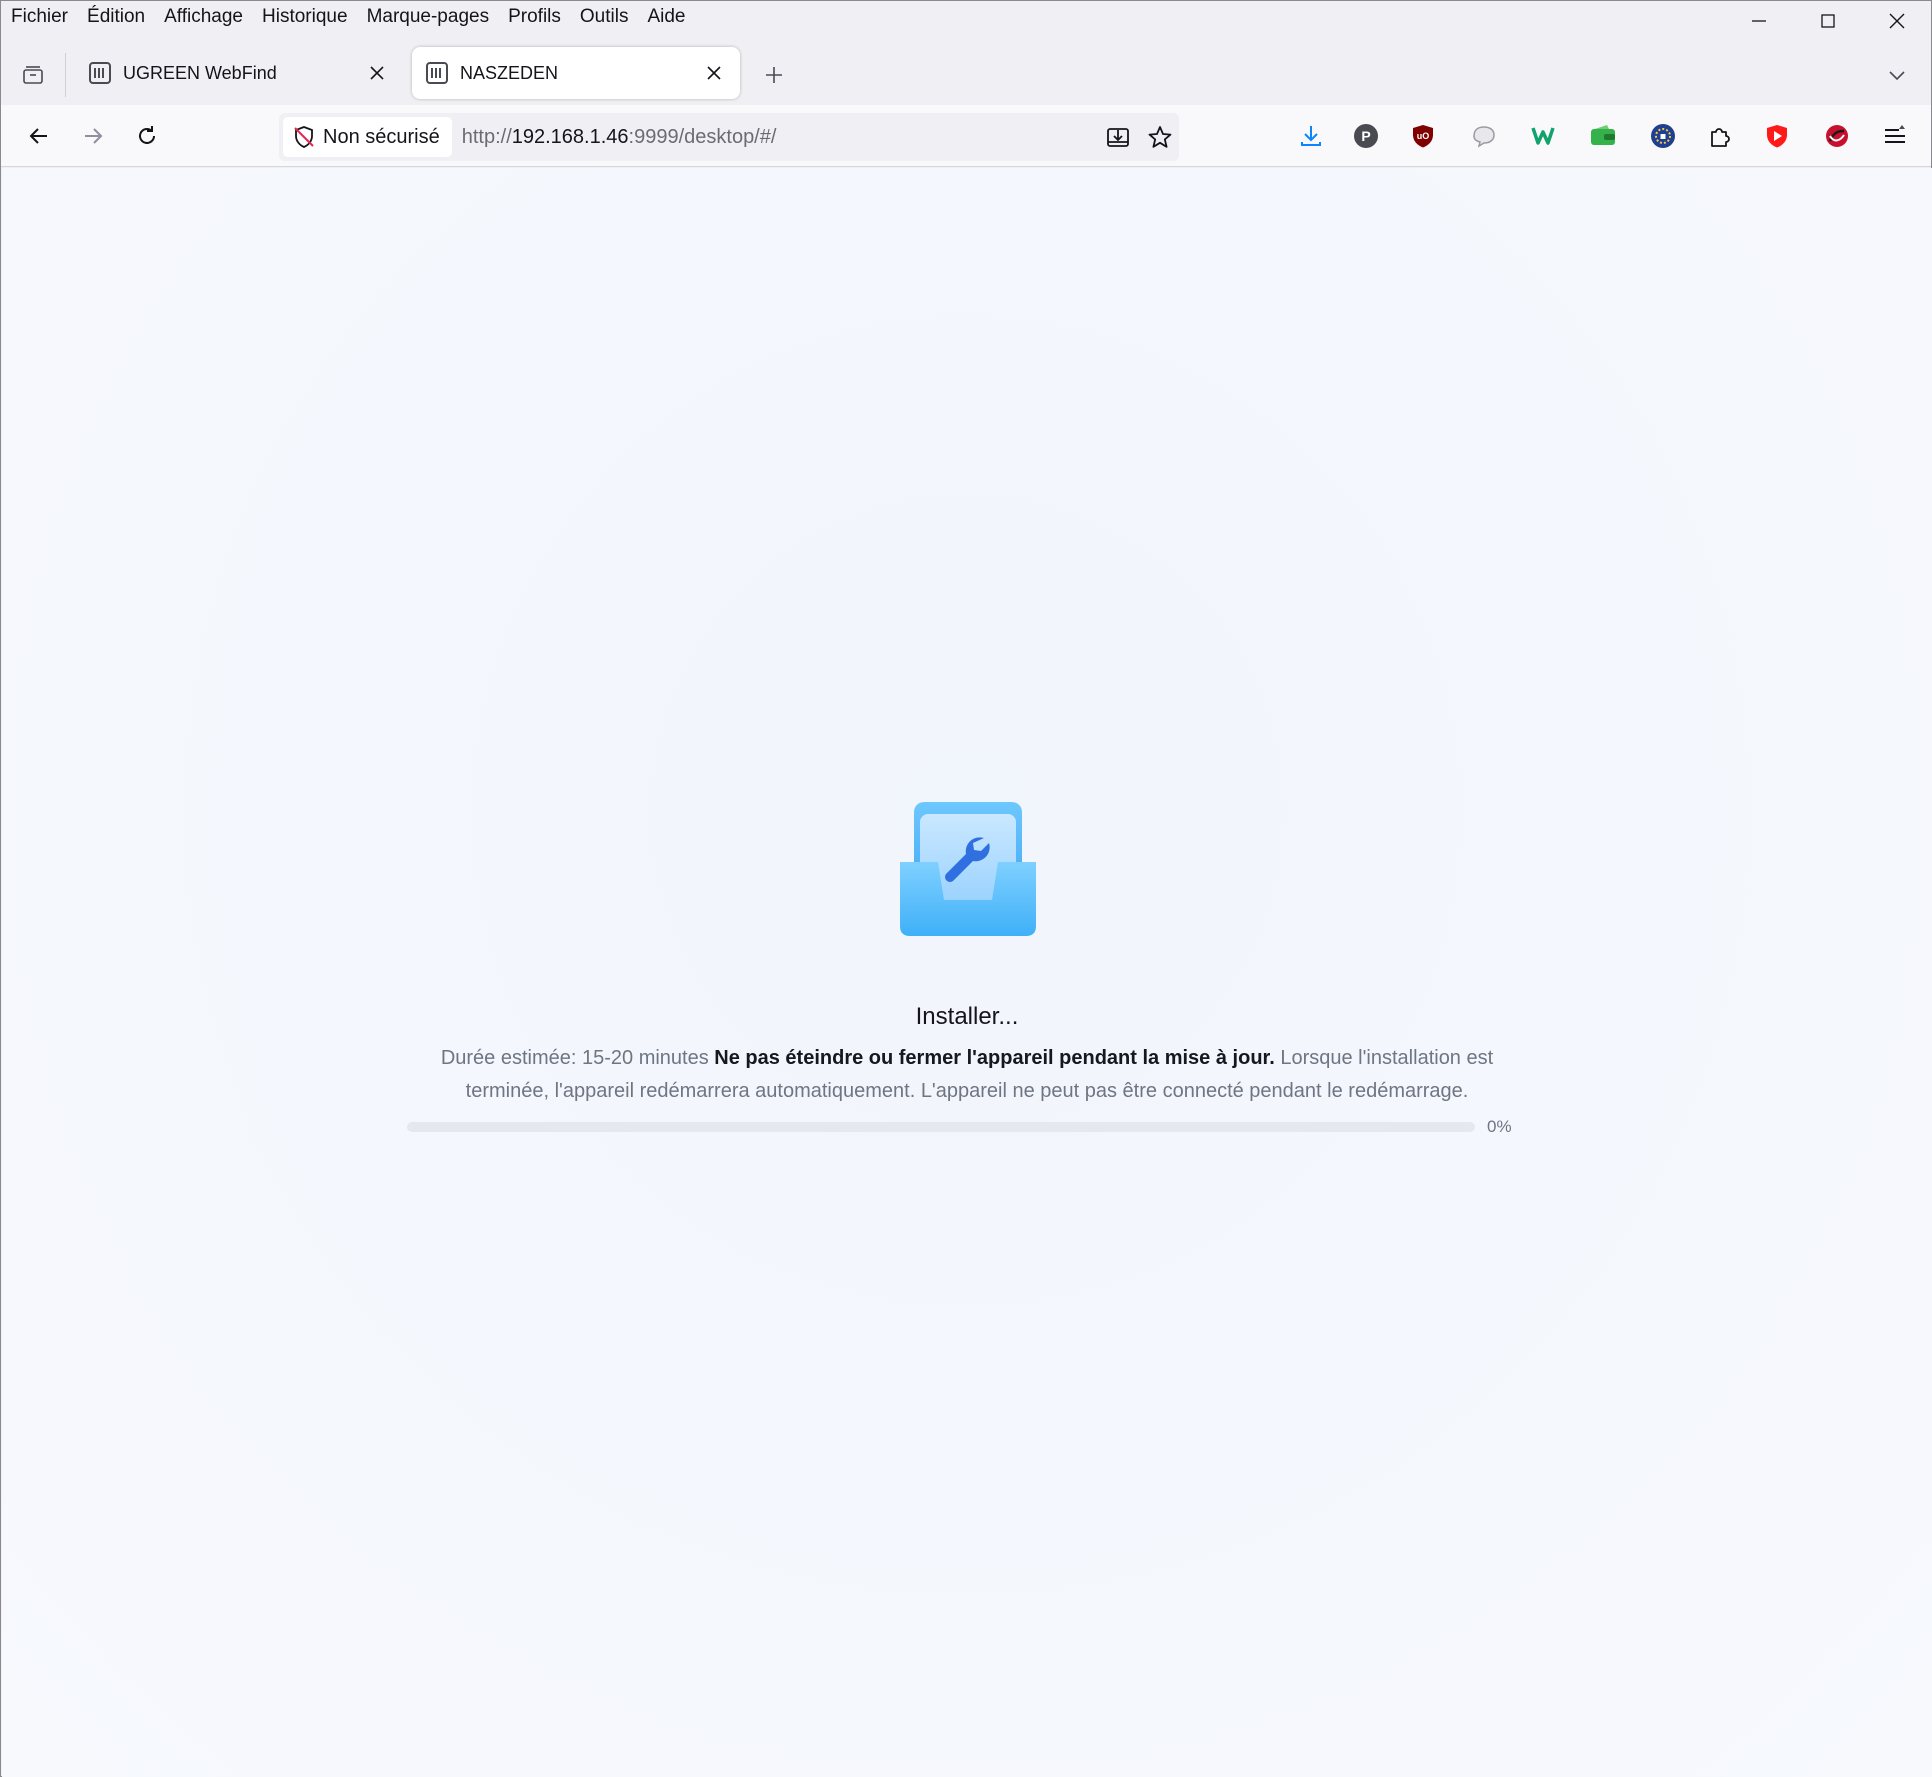 This screenshot has height=1777, width=1932. I want to click on ublock-origin-icon: uO, so click(1423, 136).